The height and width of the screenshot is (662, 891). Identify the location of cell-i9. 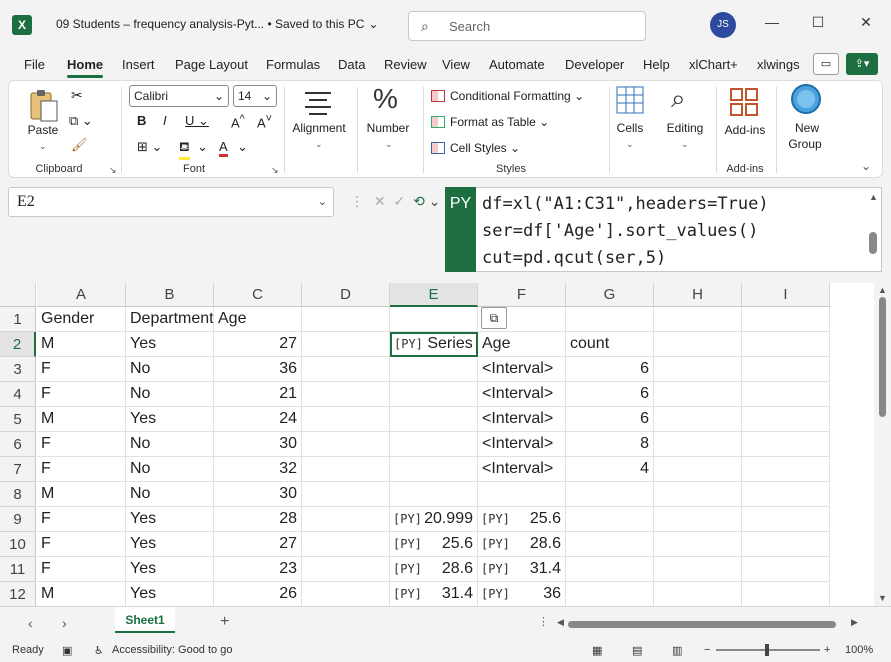
(786, 519).